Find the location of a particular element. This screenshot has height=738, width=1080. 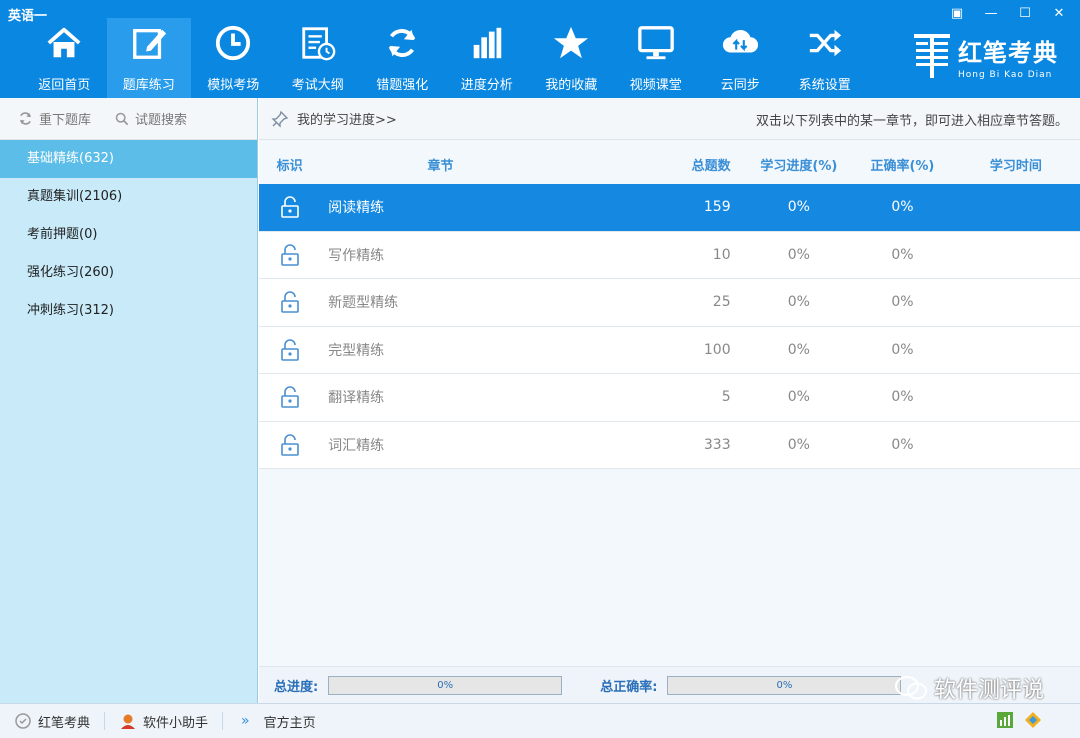

toolbar-item-syllabus: 考试大纲 is located at coordinates (318, 58).